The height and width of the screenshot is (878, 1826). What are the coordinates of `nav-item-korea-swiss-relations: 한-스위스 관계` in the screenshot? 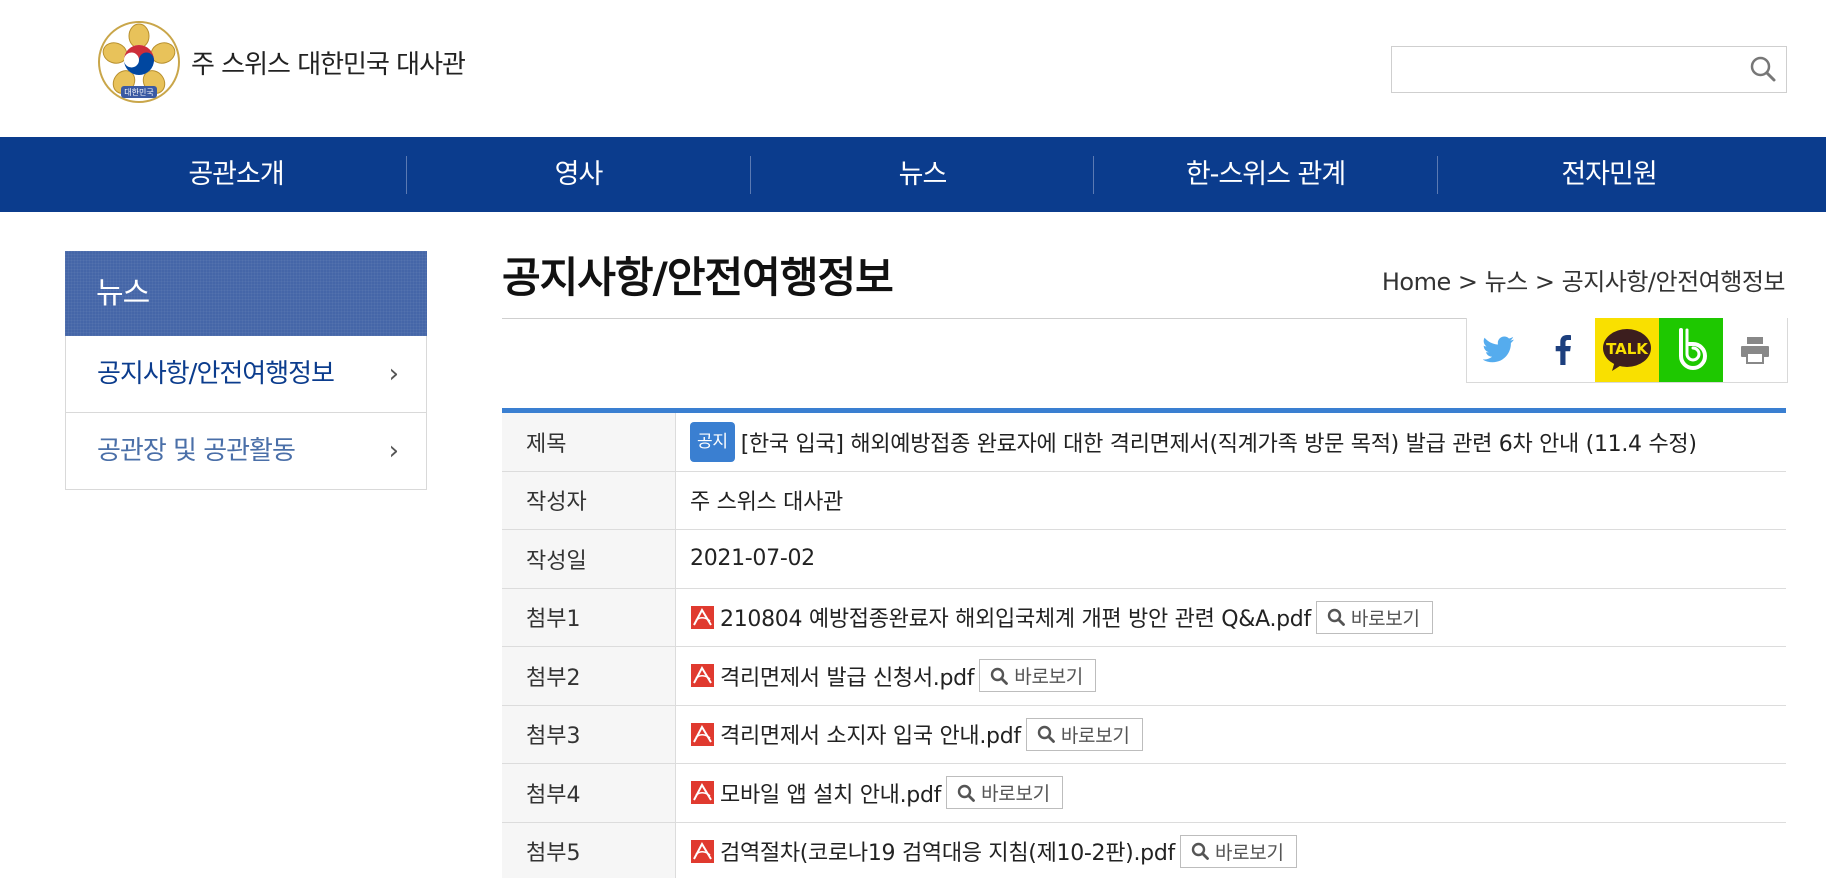 It's located at (1265, 174).